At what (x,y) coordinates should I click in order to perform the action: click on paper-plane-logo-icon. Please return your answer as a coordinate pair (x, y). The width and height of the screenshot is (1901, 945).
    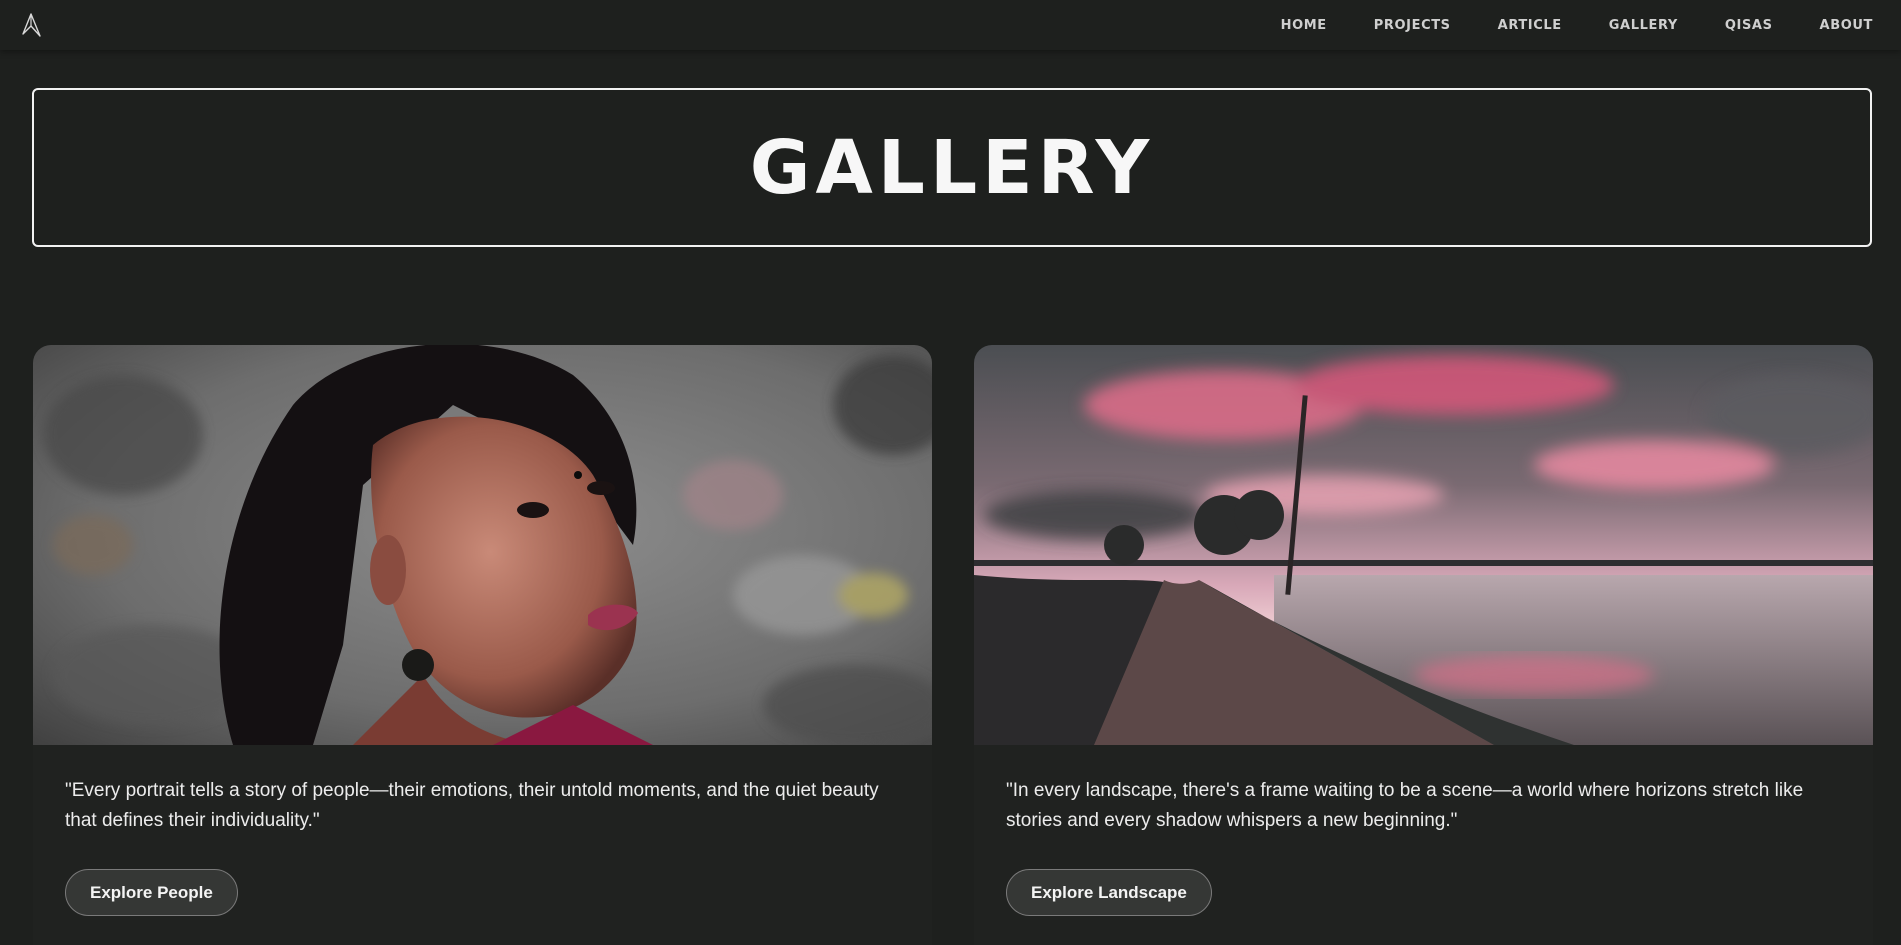
    Looking at the image, I should click on (31, 25).